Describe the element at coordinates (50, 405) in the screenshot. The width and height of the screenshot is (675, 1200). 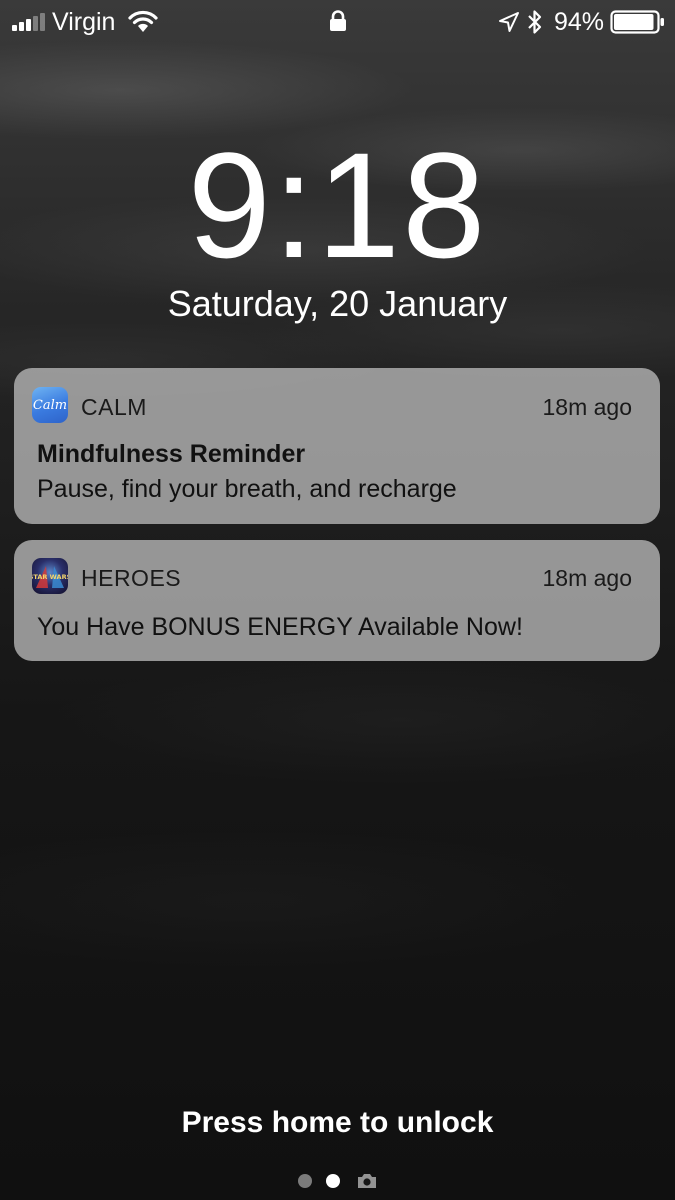
I see `calm-app-icon: Calm` at that location.